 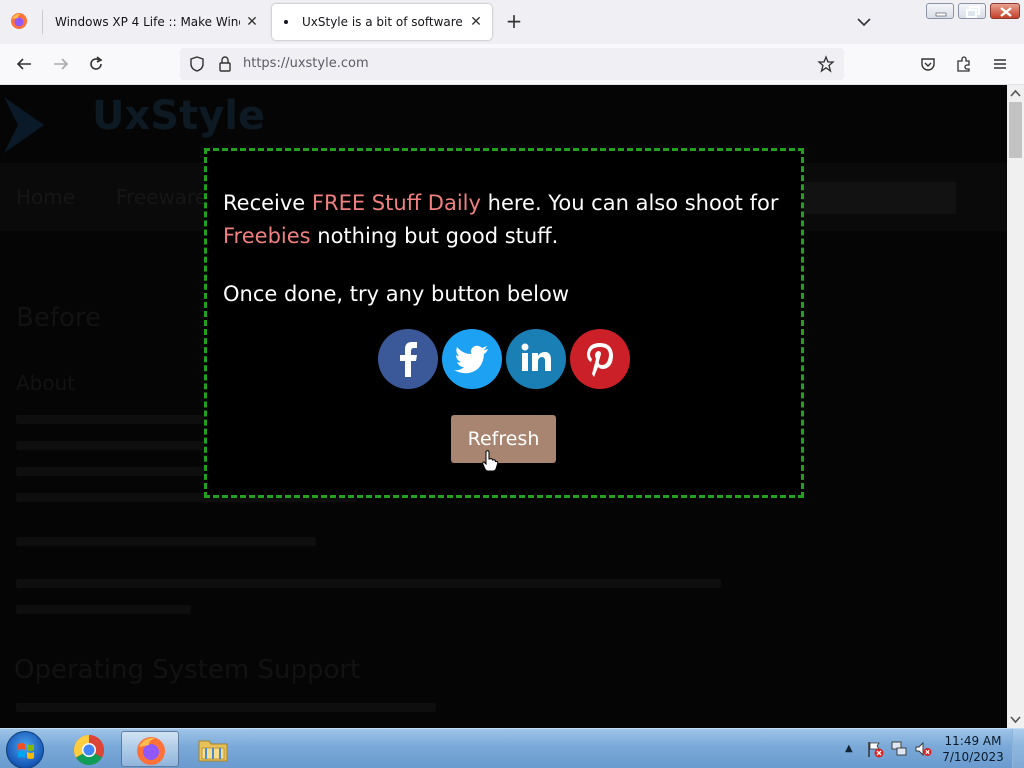 I want to click on show-desktop-button, so click(x=1018, y=748).